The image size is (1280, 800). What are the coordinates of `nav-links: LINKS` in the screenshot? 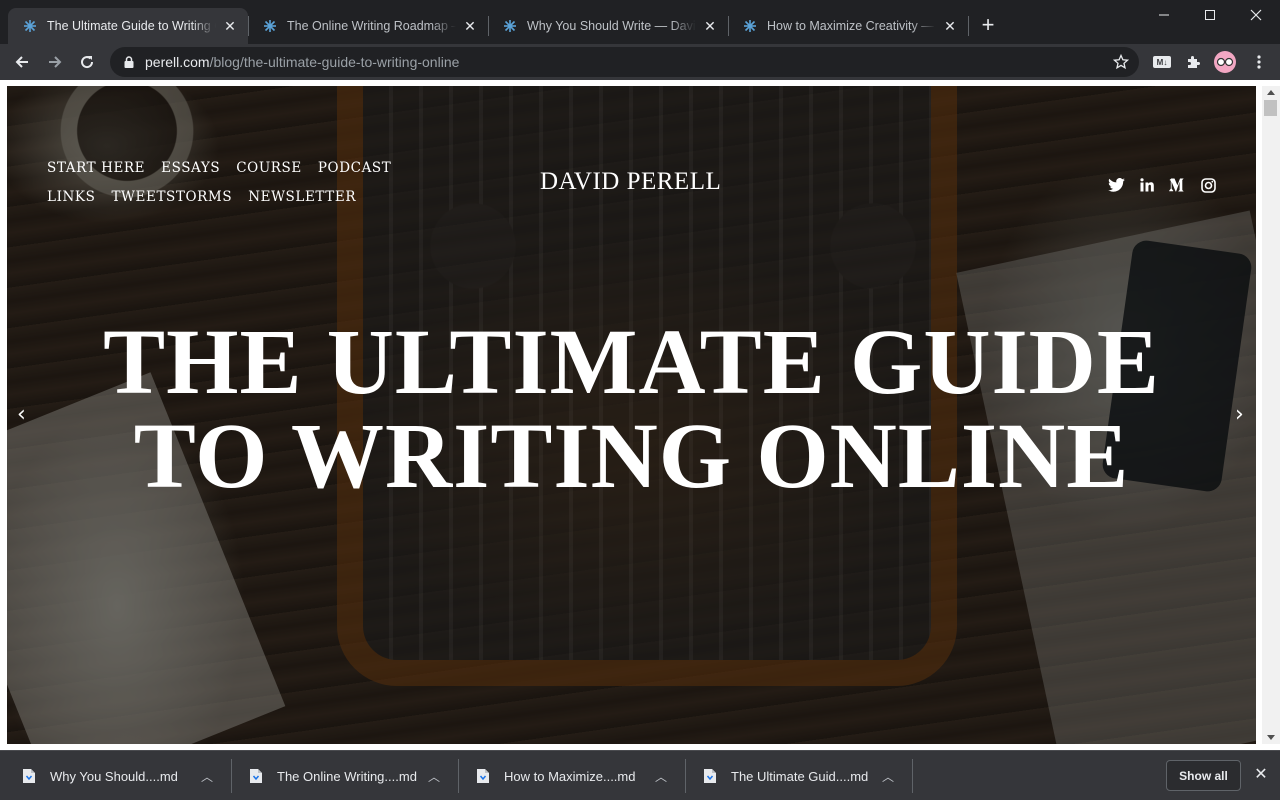 It's located at (71, 197).